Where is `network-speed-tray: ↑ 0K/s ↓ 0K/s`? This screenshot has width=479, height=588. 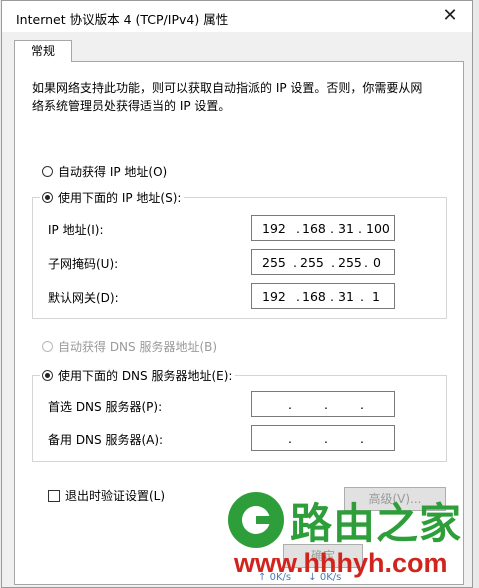 network-speed-tray: ↑ 0K/s ↓ 0K/s is located at coordinates (299, 577).